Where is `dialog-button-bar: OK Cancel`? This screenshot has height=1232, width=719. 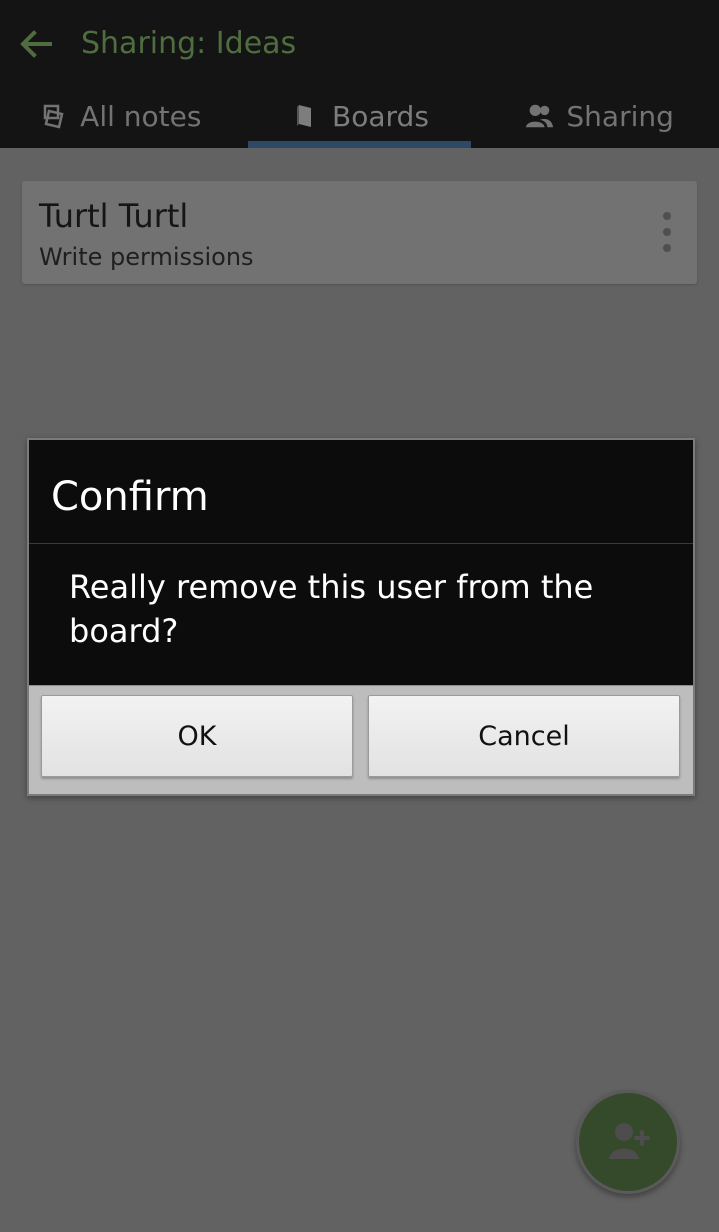
dialog-button-bar: OK Cancel is located at coordinates (361, 739).